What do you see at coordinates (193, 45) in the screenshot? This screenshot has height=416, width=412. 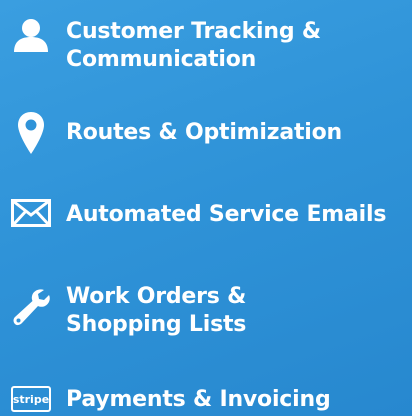 I see `feature-label: Customer Tracking & Communication` at bounding box center [193, 45].